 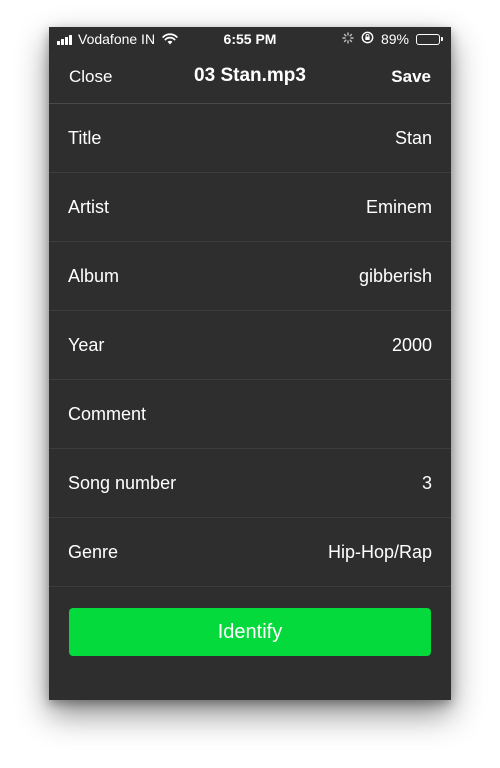 What do you see at coordinates (427, 483) in the screenshot?
I see `field-value: 3` at bounding box center [427, 483].